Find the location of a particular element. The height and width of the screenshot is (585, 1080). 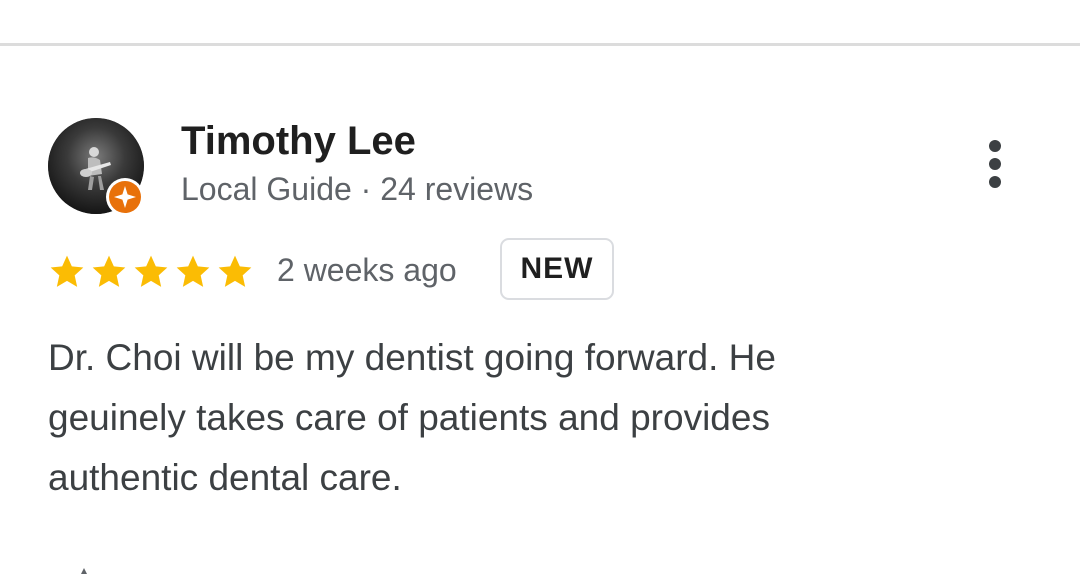

top-divider is located at coordinates (540, 44).